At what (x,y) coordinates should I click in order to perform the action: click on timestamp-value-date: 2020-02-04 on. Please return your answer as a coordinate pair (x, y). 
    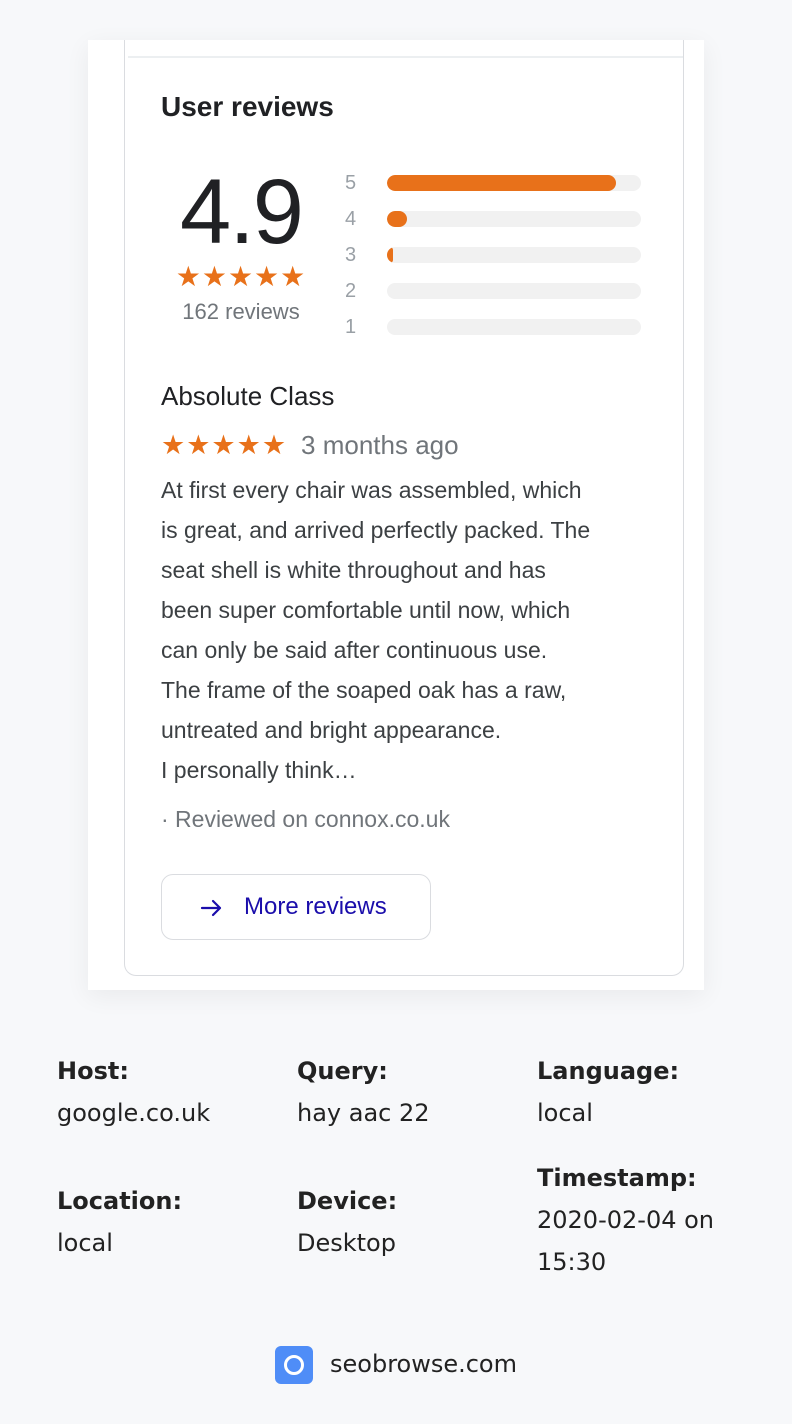
    Looking at the image, I should click on (625, 1220).